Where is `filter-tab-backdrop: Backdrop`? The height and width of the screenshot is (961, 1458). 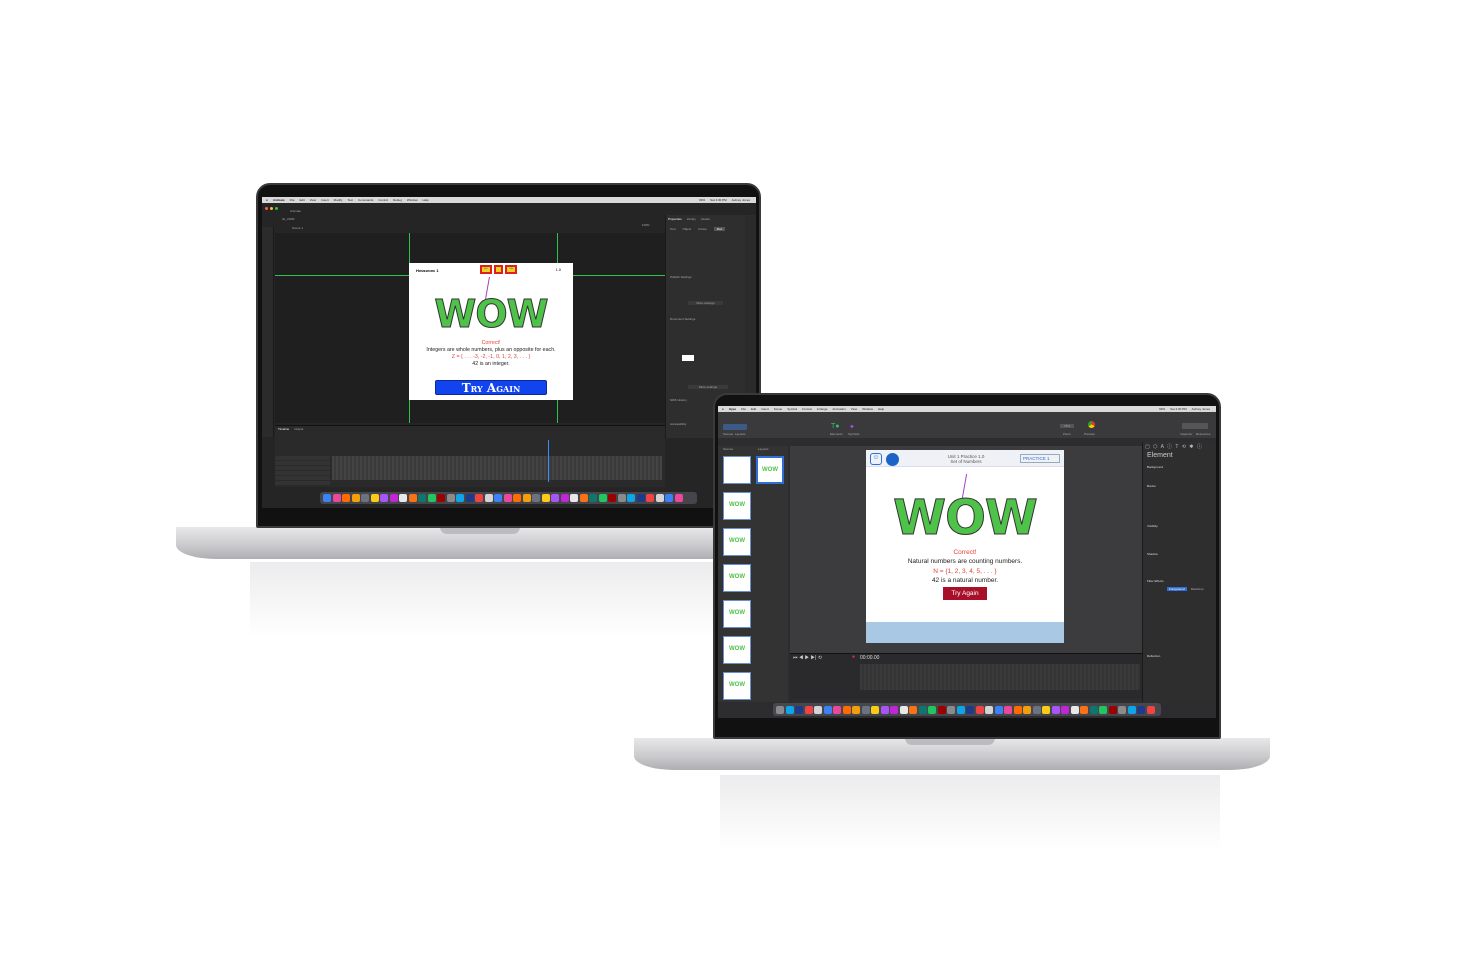
filter-tab-backdrop: Backdrop is located at coordinates (1197, 589).